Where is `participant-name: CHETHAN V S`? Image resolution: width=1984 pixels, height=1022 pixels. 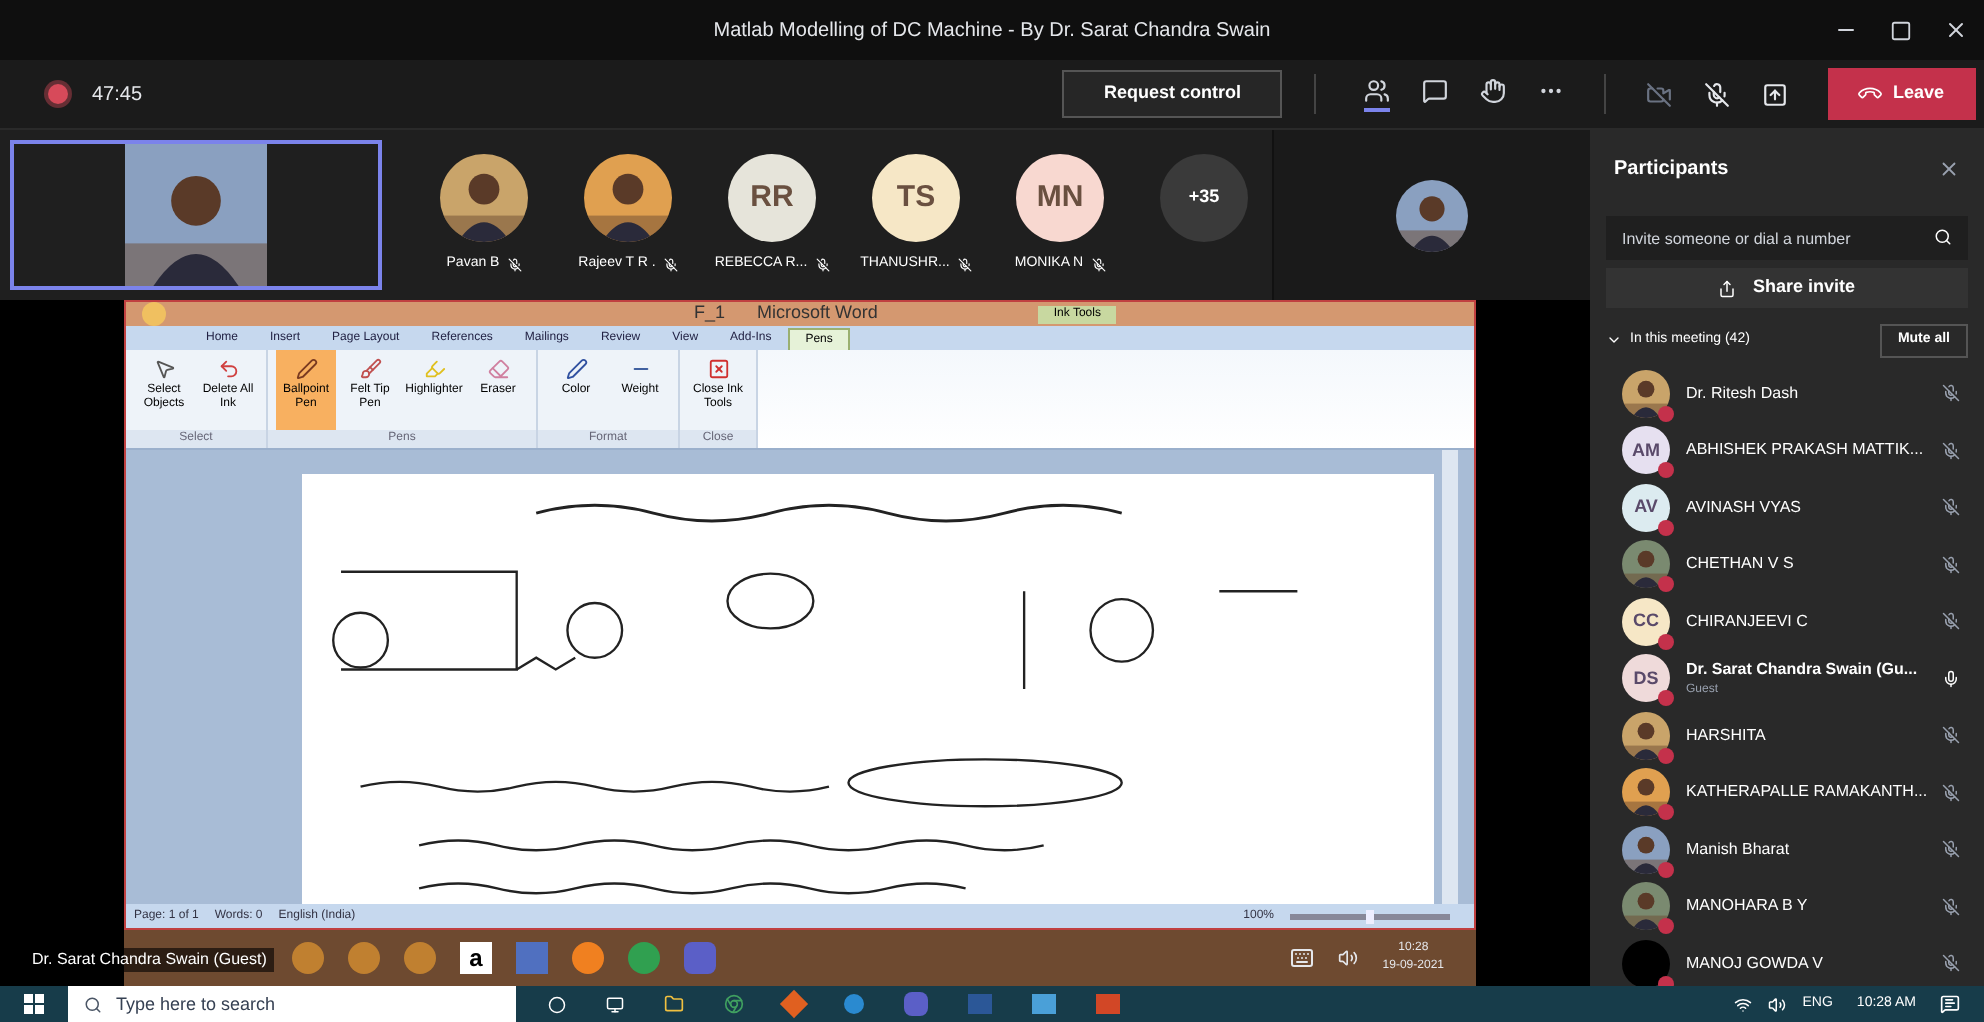
participant-name: CHETHAN V S is located at coordinates (1806, 564).